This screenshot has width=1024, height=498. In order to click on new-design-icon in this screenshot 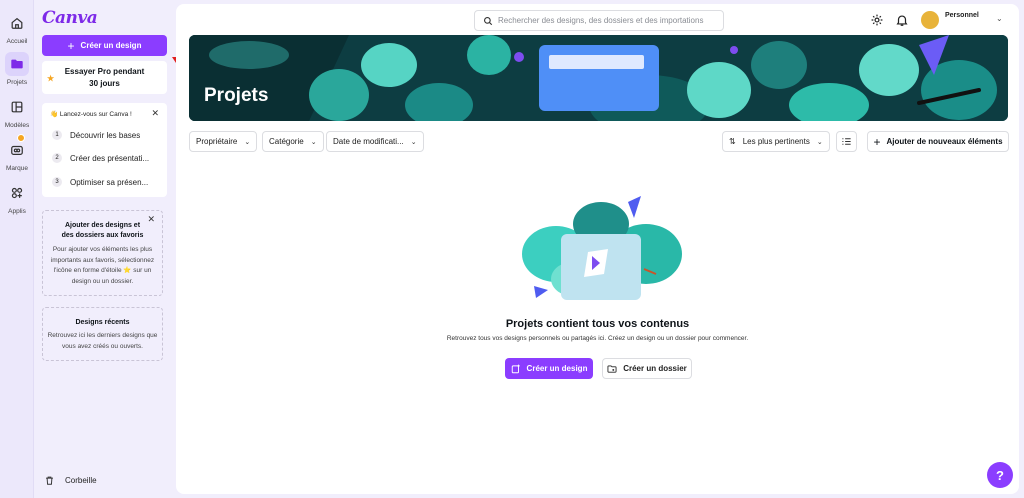, I will do `click(515, 368)`.